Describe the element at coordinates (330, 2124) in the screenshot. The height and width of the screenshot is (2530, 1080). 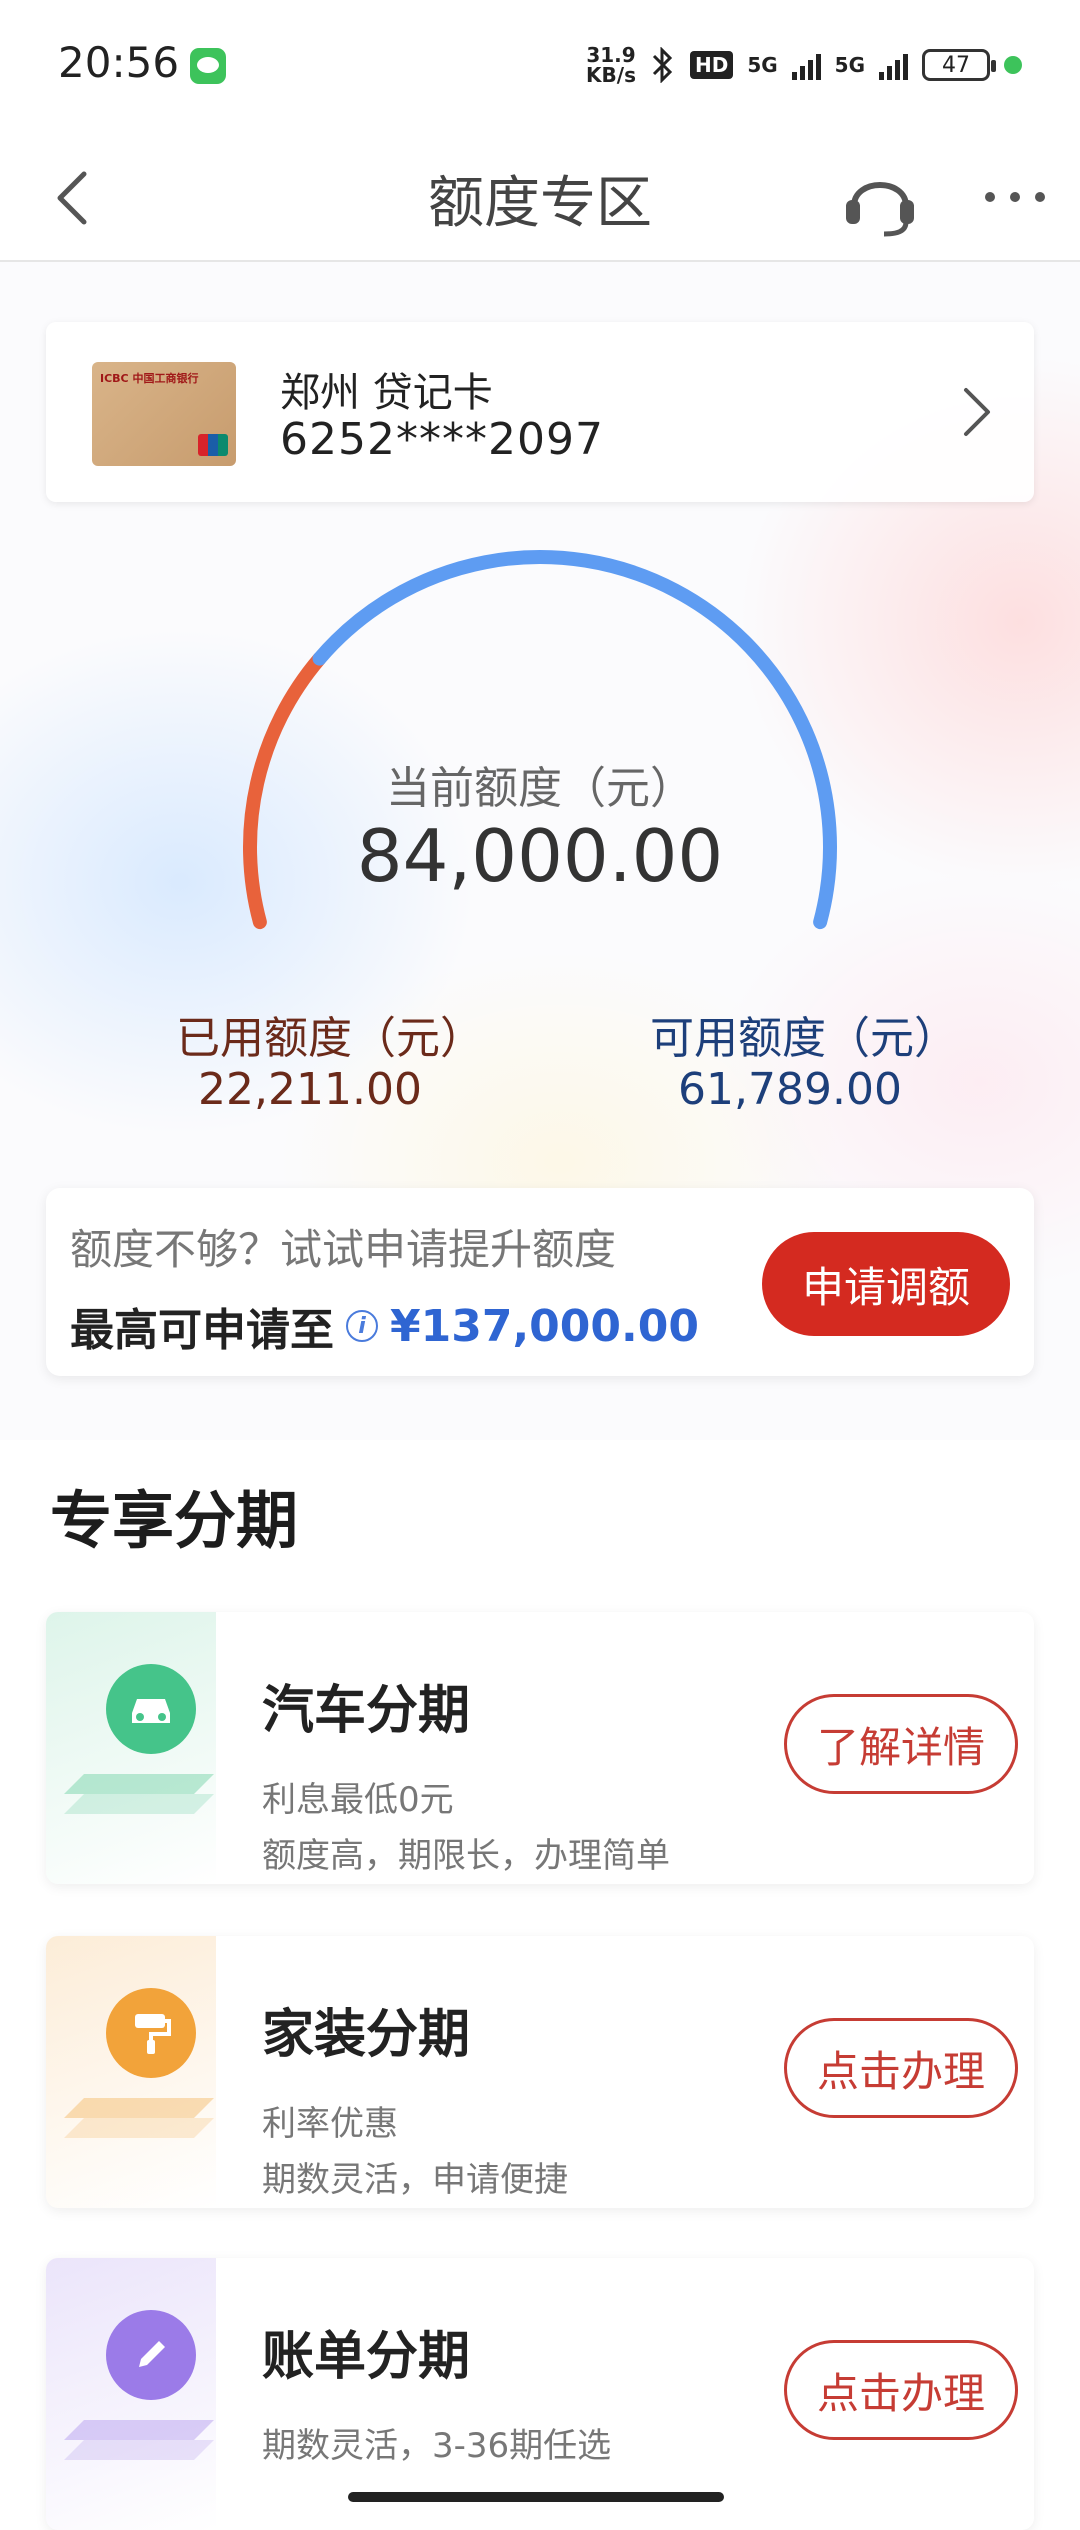
I see `installment-desc-1: 利率优惠` at that location.